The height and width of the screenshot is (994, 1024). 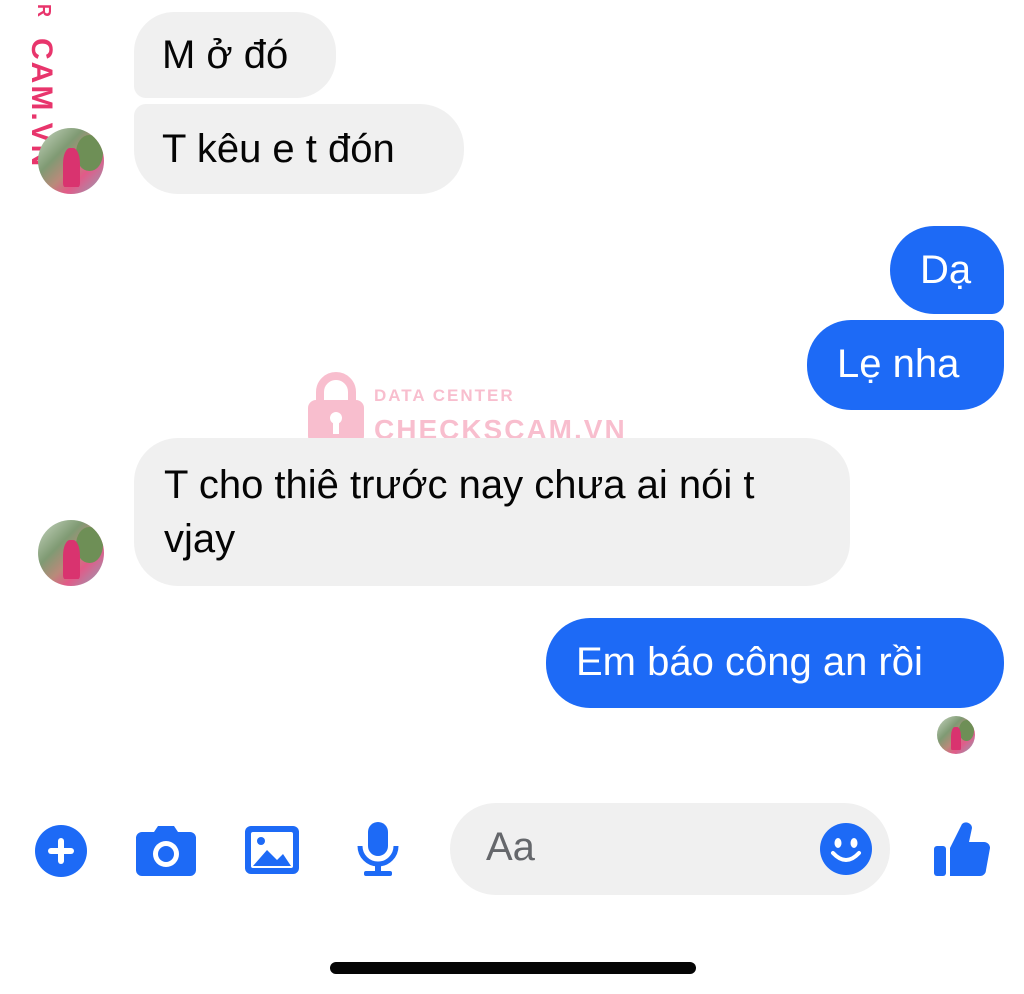 I want to click on center-watermark: DATA CENTER CHECKSCAM.VN, so click(x=470, y=408).